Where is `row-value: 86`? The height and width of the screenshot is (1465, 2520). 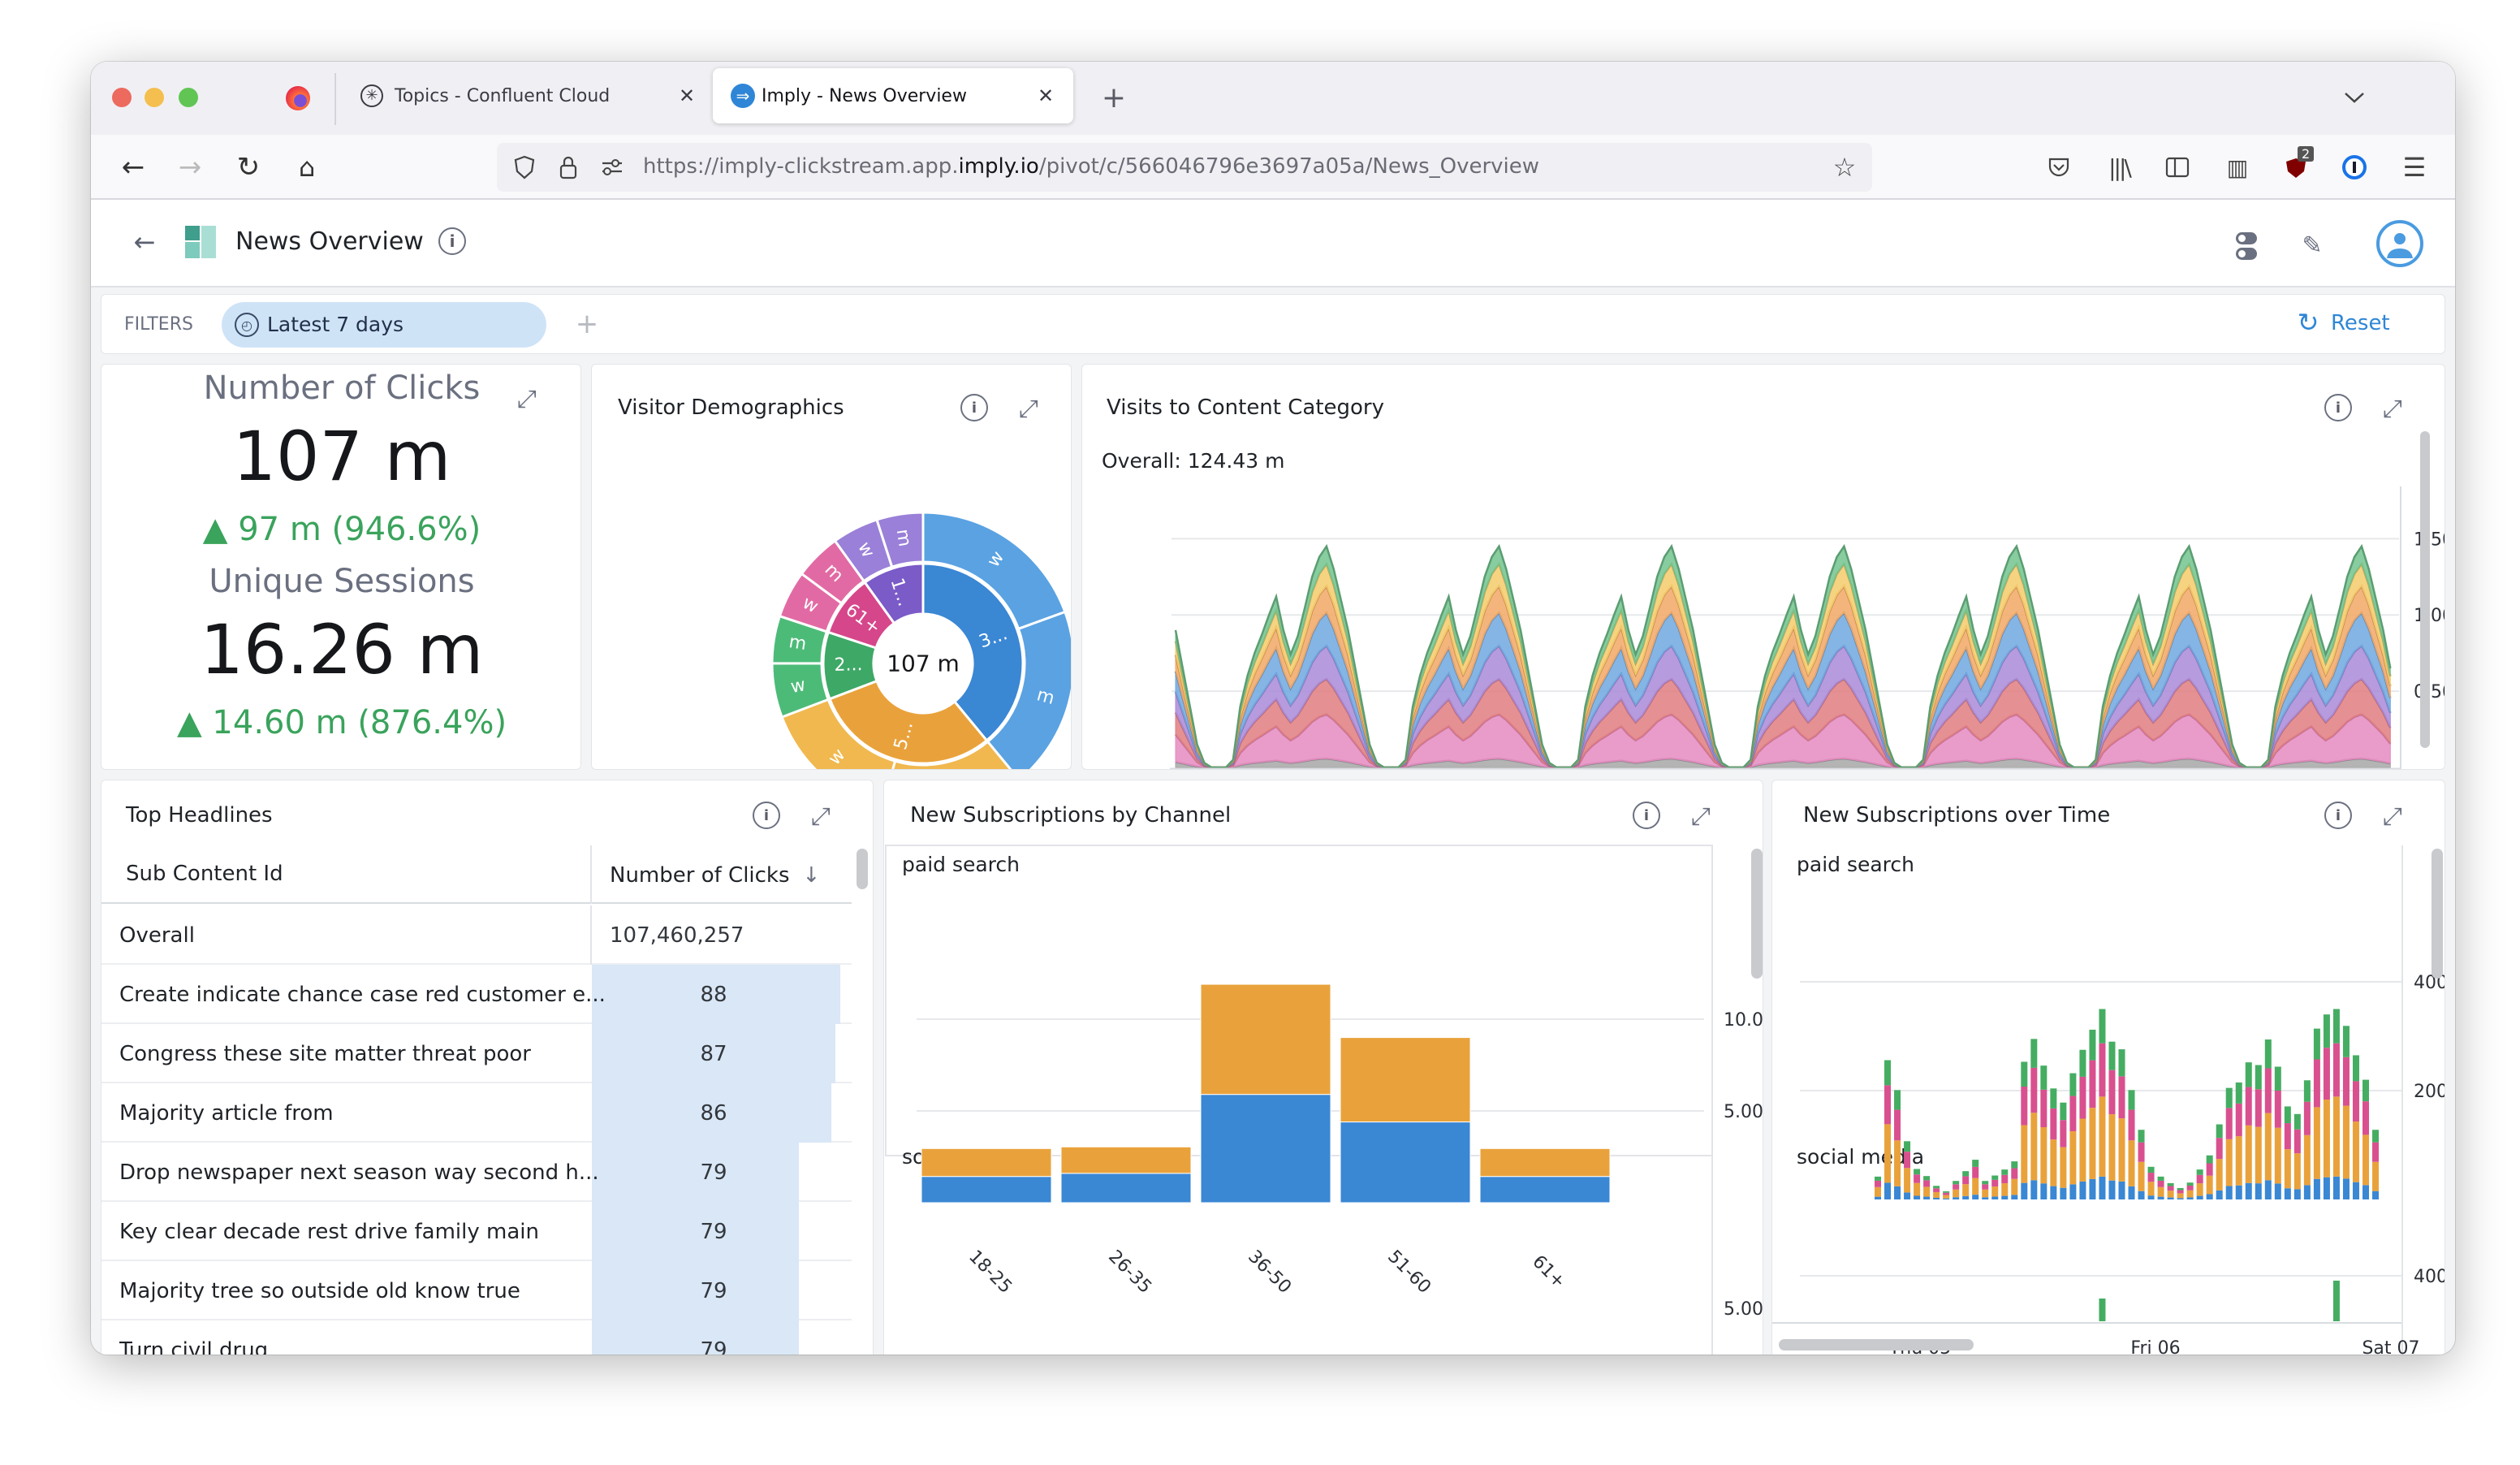 row-value: 86 is located at coordinates (713, 1113).